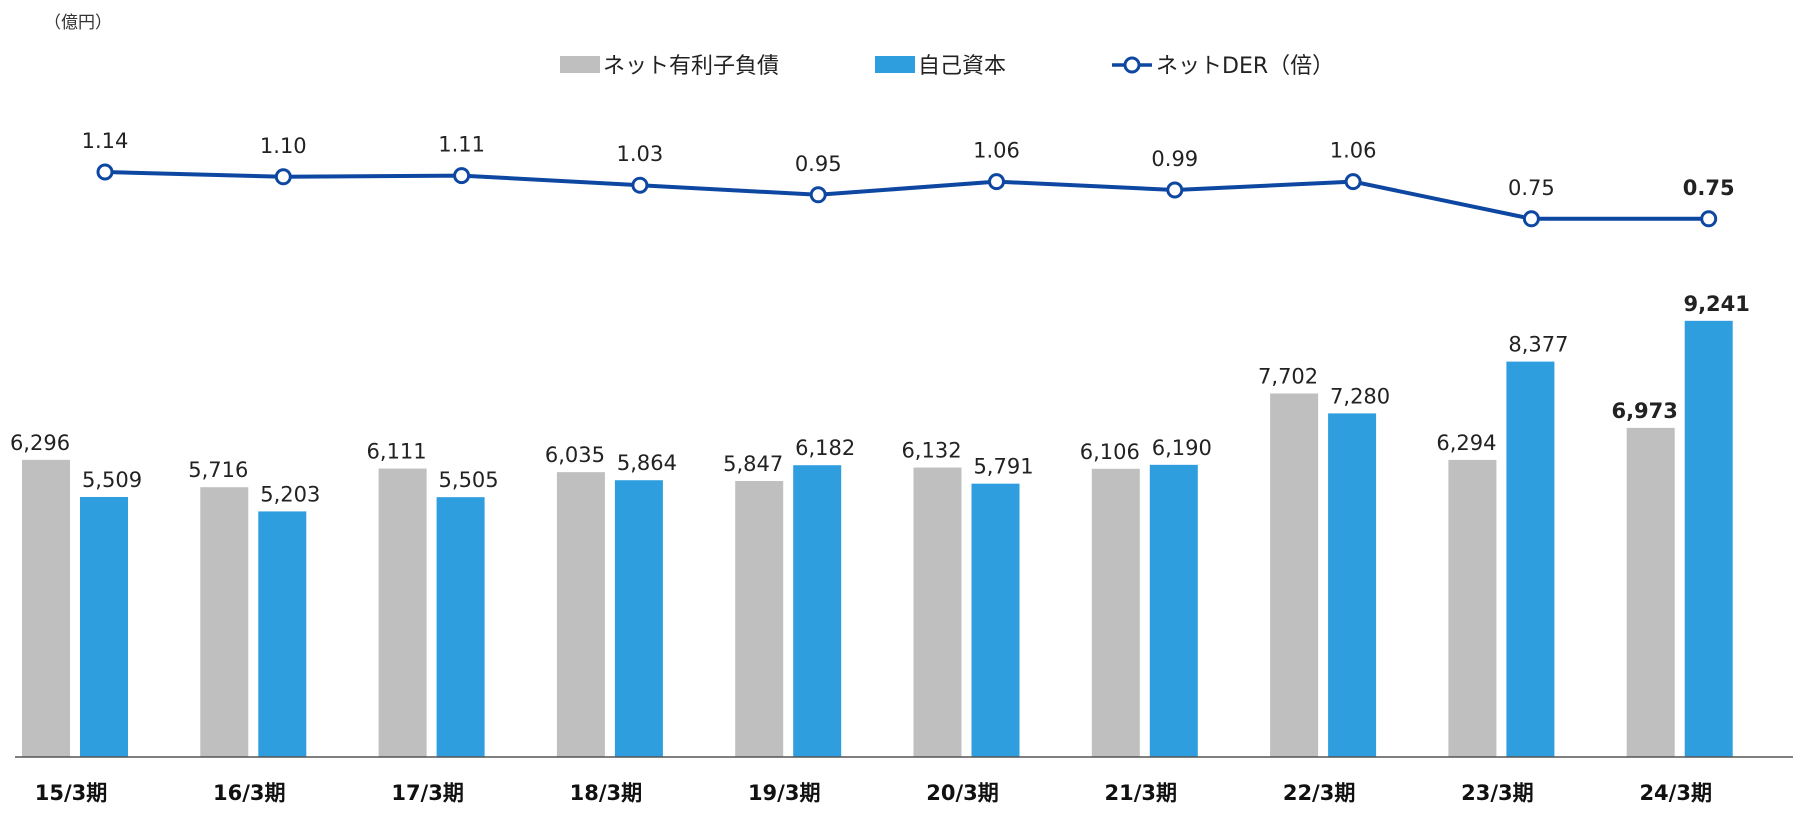 Image resolution: width=1793 pixels, height=822 pixels. I want to click on data-label-equity: 5,791, so click(1003, 467).